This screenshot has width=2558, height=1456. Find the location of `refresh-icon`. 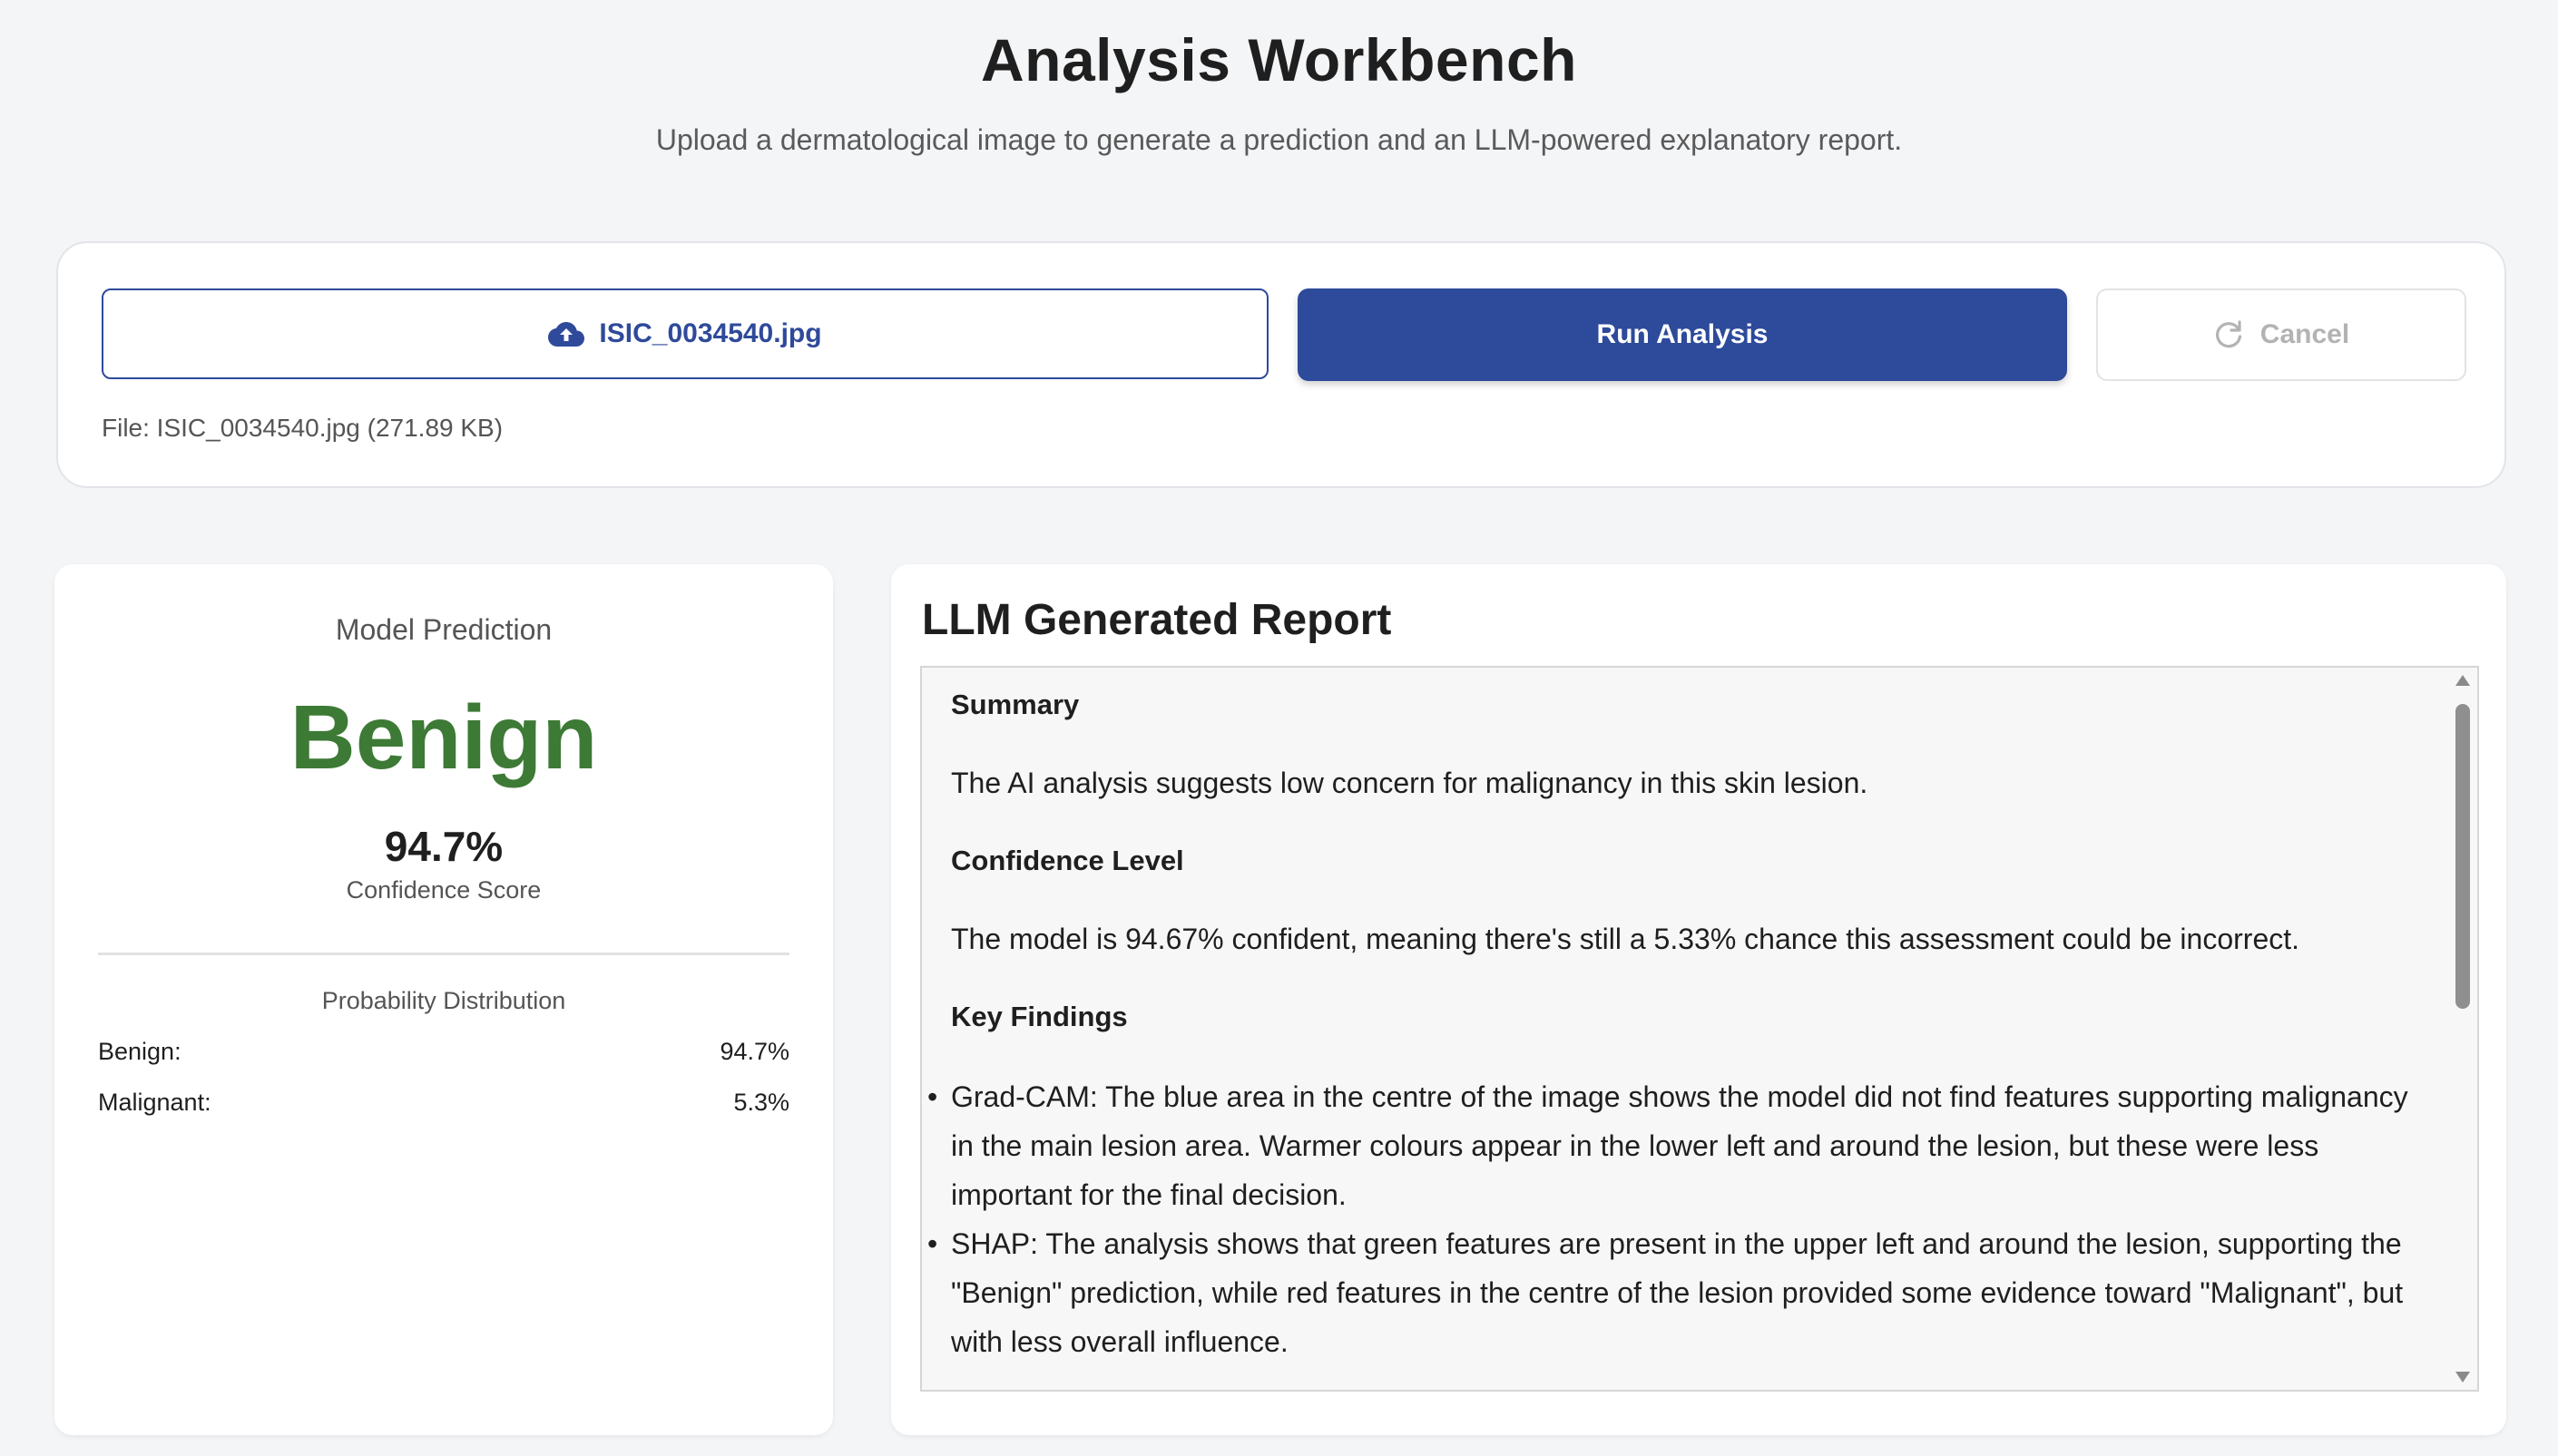

refresh-icon is located at coordinates (2228, 334).